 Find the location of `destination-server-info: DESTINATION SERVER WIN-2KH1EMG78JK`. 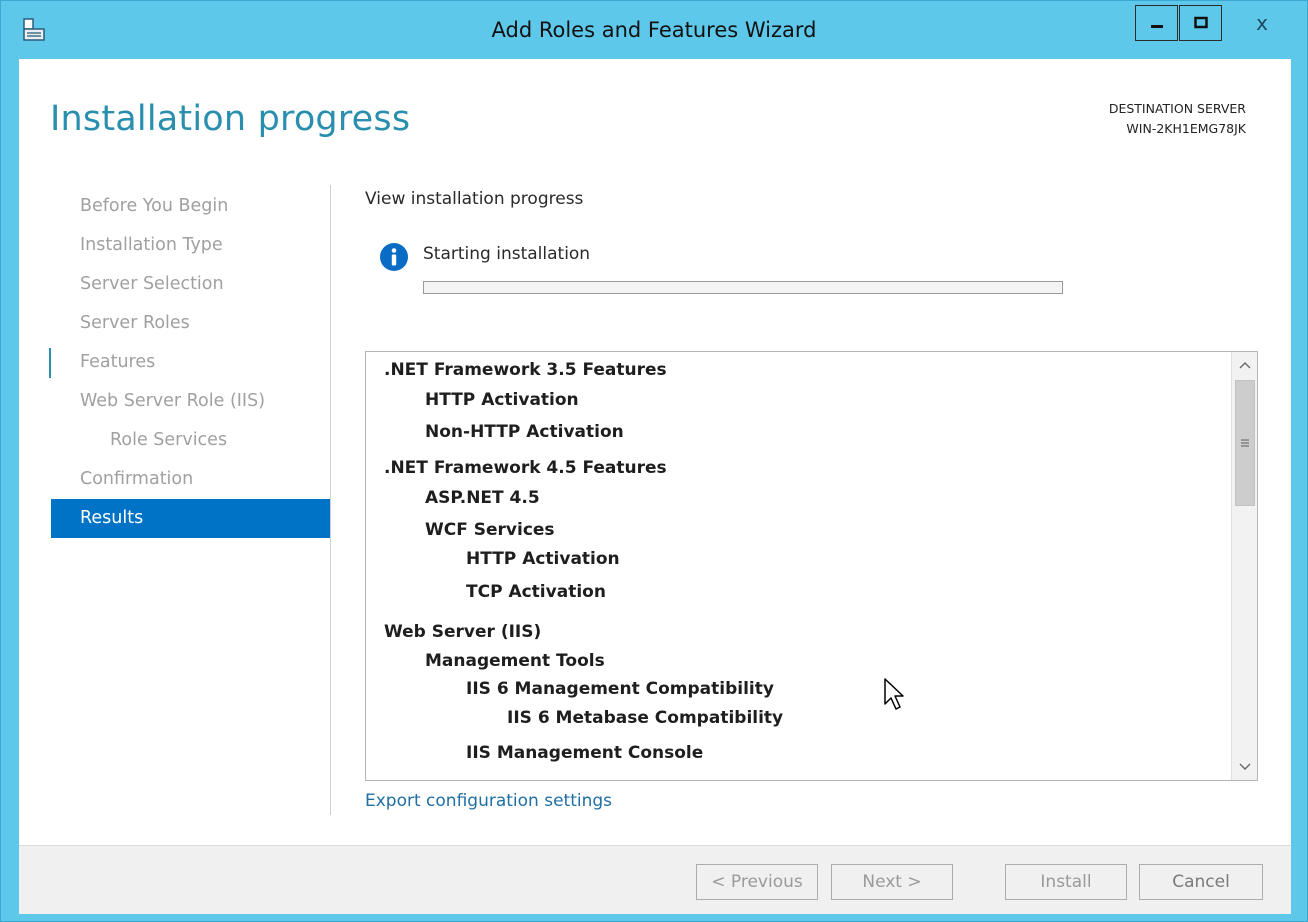

destination-server-info: DESTINATION SERVER WIN-2KH1EMG78JK is located at coordinates (1177, 119).